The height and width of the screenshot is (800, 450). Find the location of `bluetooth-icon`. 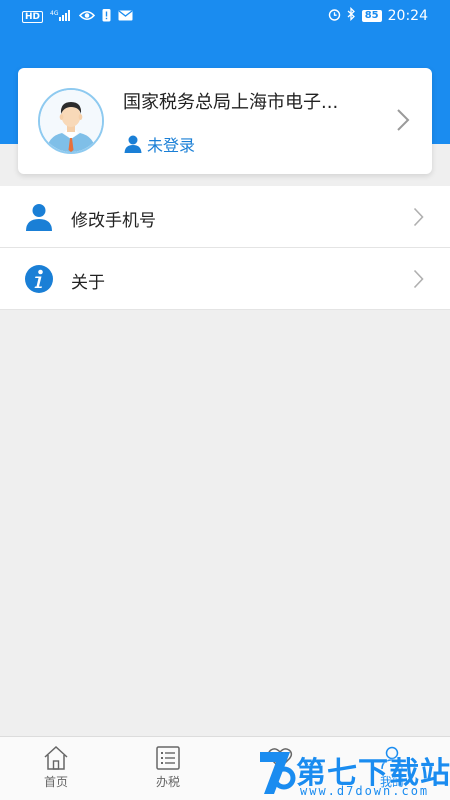

bluetooth-icon is located at coordinates (351, 15).